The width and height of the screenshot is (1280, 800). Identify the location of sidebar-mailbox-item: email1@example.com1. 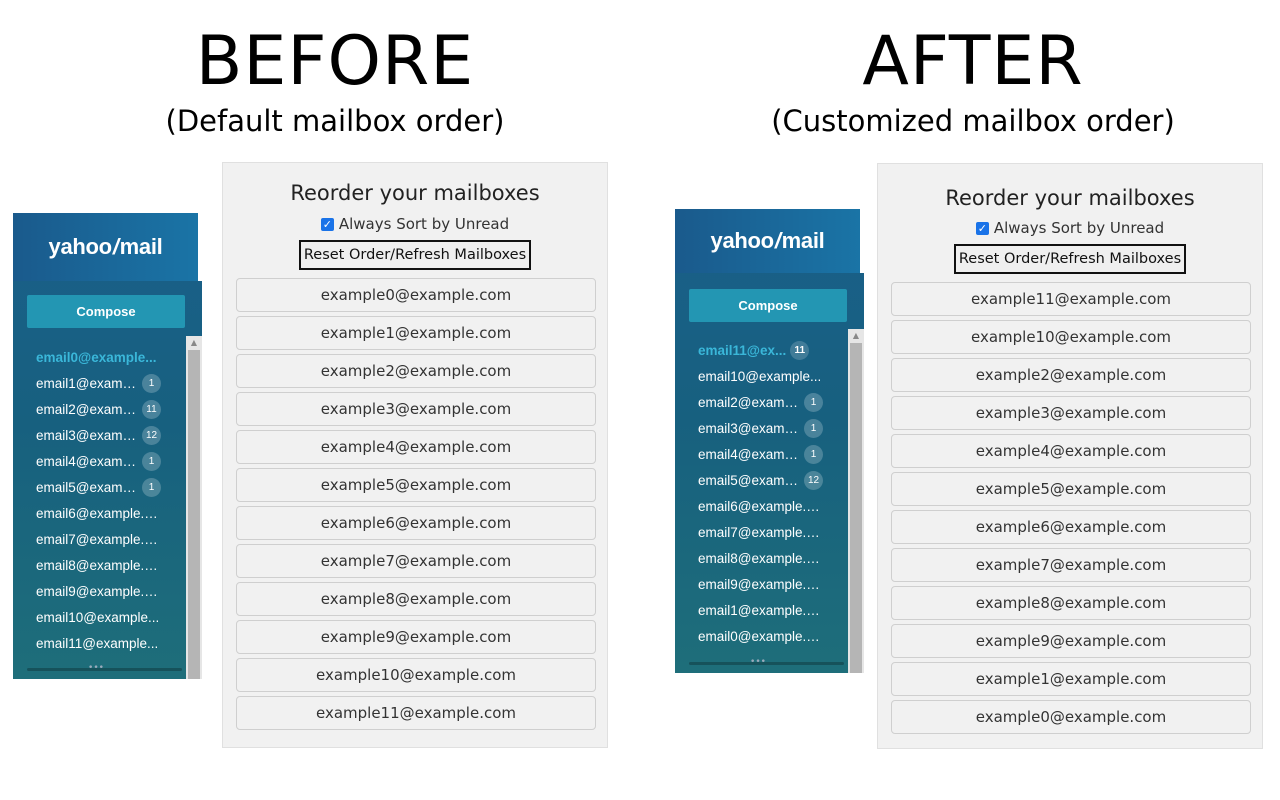
(111, 383).